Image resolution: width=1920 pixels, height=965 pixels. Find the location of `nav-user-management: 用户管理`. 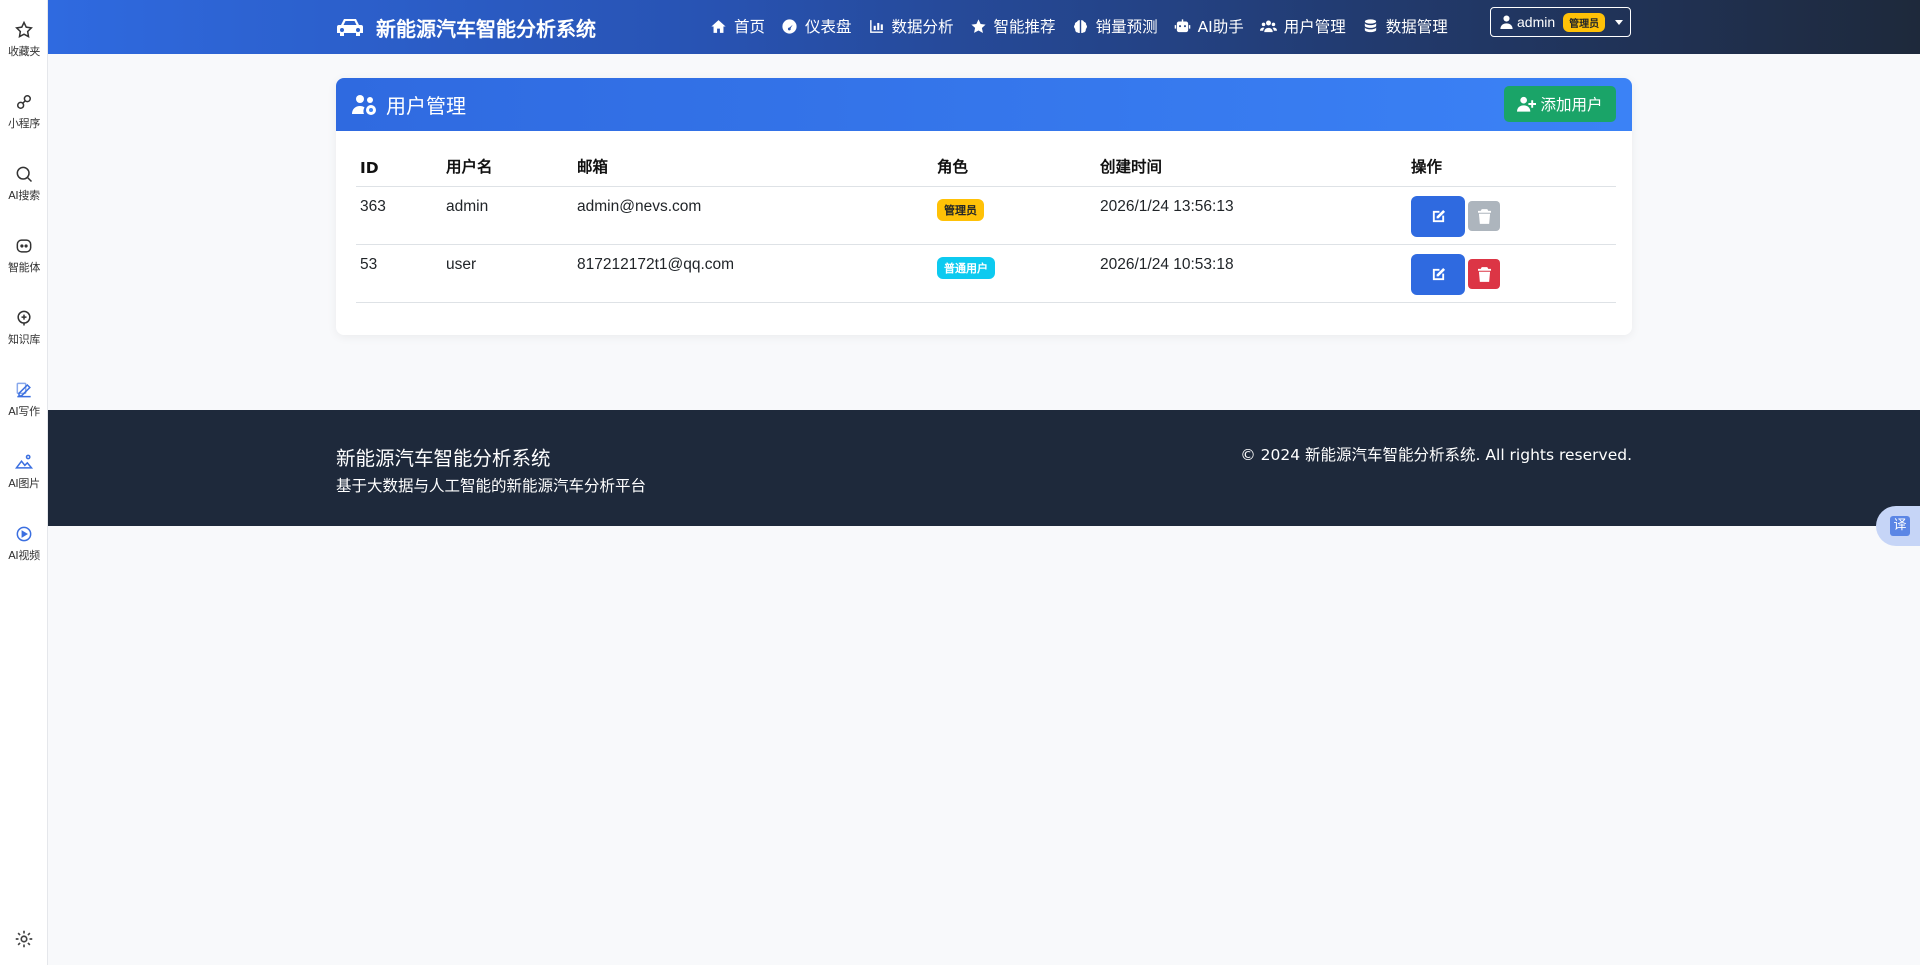

nav-user-management: 用户管理 is located at coordinates (1302, 26).